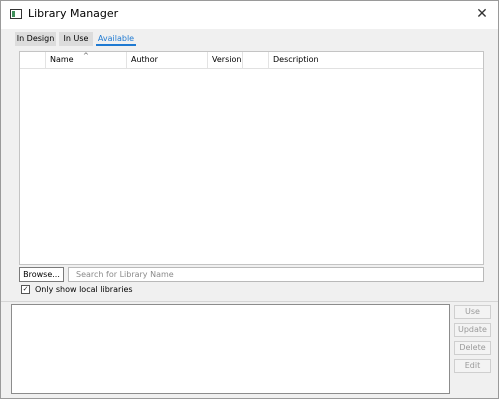  Describe the element at coordinates (482, 14) in the screenshot. I see `close-icon: ✕` at that location.